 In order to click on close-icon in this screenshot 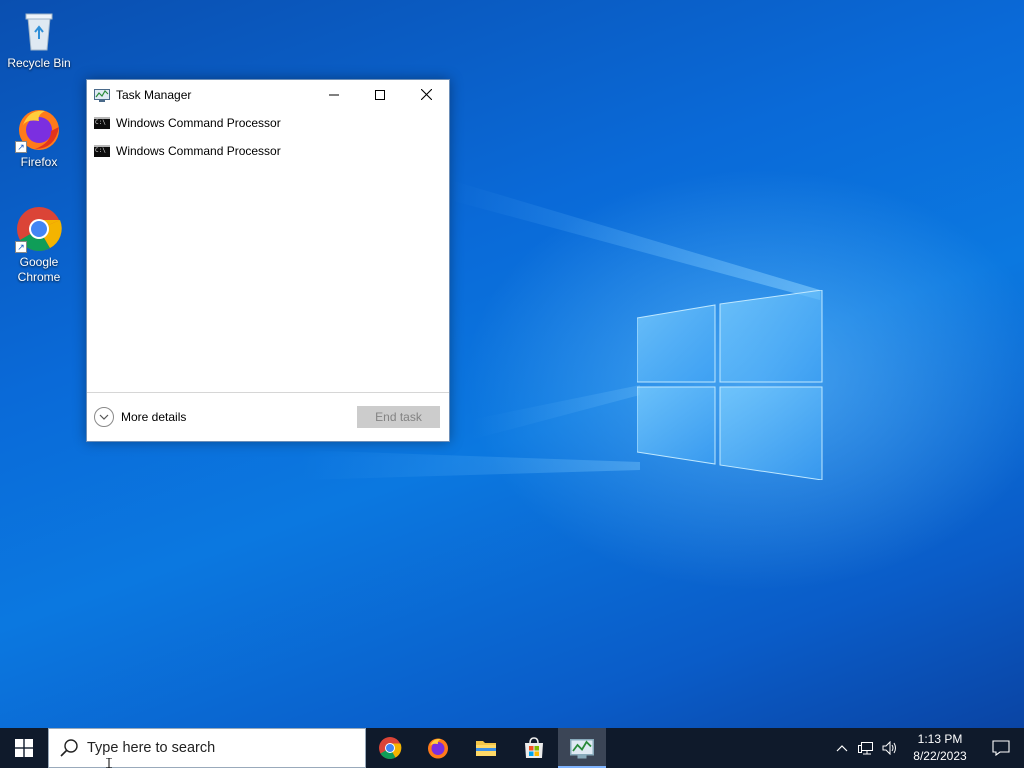, I will do `click(426, 94)`.